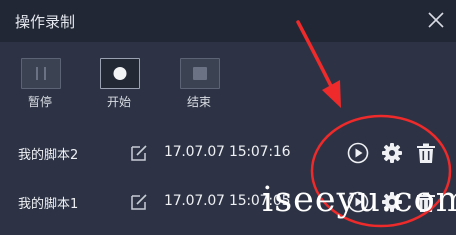 Image resolution: width=456 pixels, height=240 pixels. I want to click on watermark: iseeyu.com, so click(359, 200).